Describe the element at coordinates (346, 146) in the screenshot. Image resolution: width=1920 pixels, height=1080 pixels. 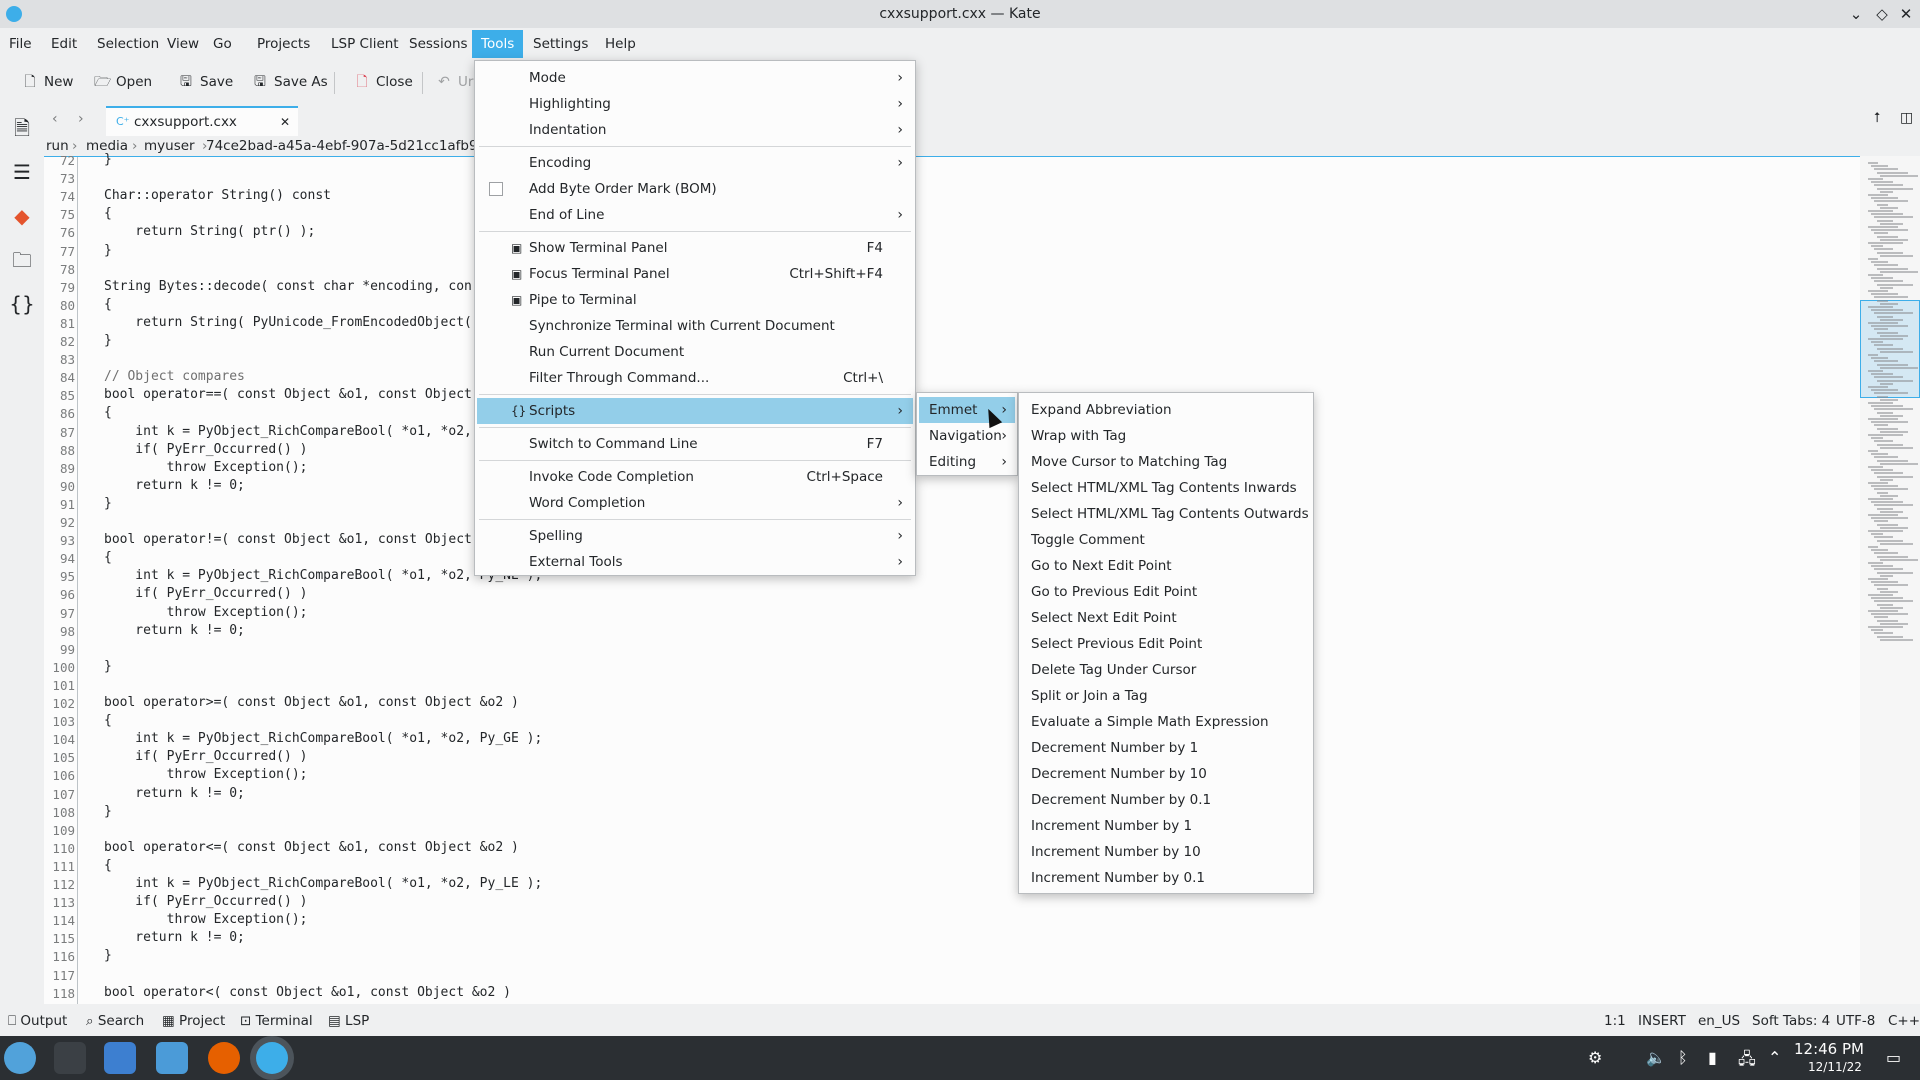
I see `breadcrumb-item: 74ce2bad-a45a-4ebf-907a-5d21cc1afb93` at that location.